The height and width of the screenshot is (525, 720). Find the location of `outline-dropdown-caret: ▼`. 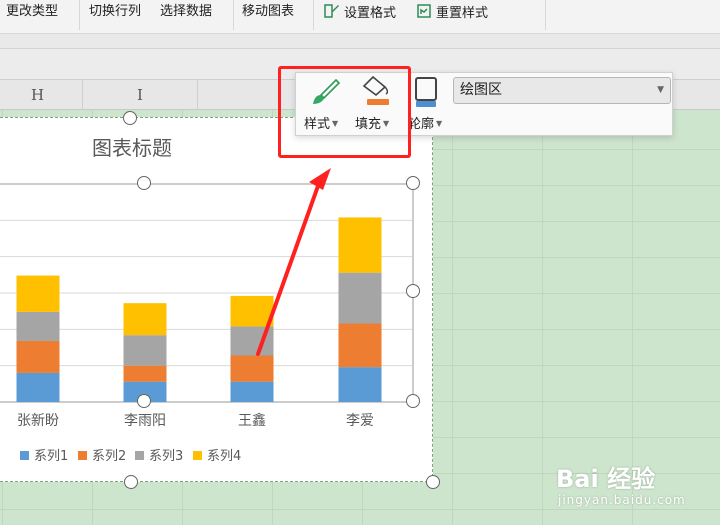

outline-dropdown-caret: ▼ is located at coordinates (439, 123).